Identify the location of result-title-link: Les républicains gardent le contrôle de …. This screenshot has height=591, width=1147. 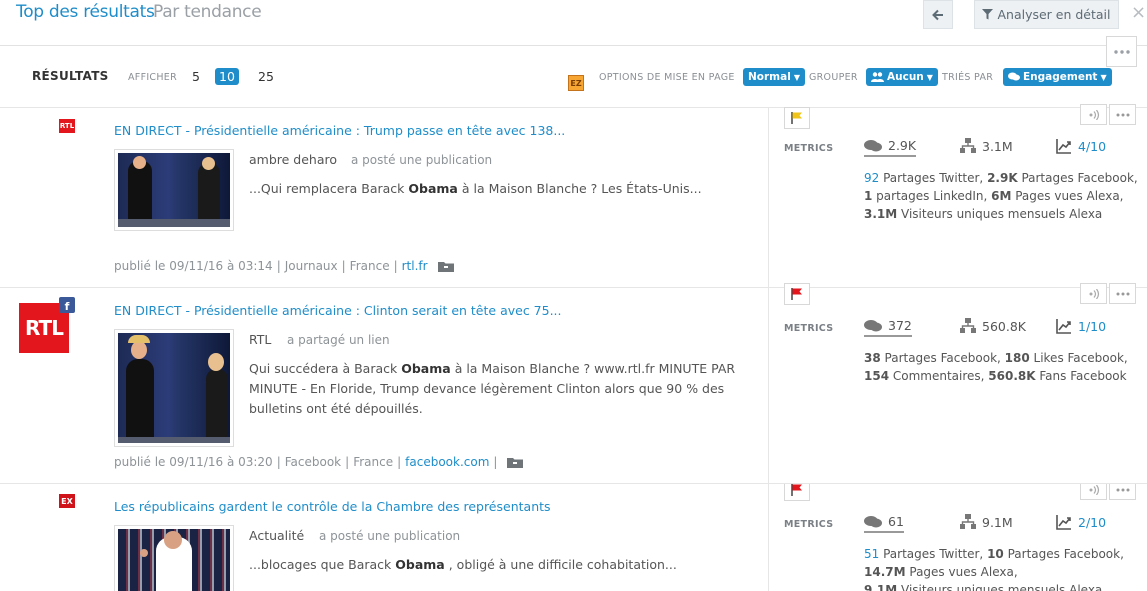
(332, 506).